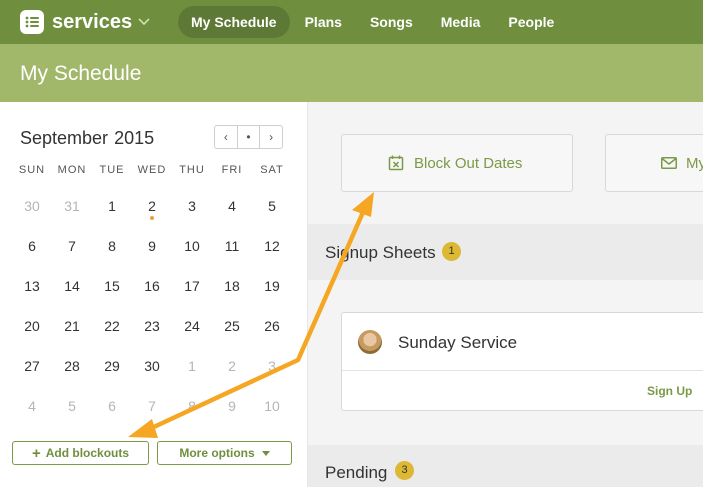  What do you see at coordinates (356, 472) in the screenshot?
I see `pending-title: Pending` at bounding box center [356, 472].